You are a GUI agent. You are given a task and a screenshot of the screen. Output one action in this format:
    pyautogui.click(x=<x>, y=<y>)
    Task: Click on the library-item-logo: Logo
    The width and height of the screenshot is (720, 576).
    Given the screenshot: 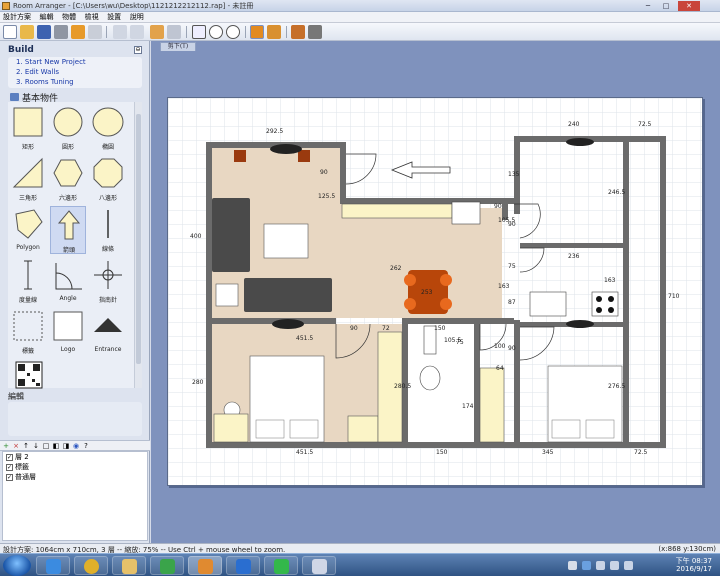 What is the action you would take?
    pyautogui.click(x=68, y=332)
    